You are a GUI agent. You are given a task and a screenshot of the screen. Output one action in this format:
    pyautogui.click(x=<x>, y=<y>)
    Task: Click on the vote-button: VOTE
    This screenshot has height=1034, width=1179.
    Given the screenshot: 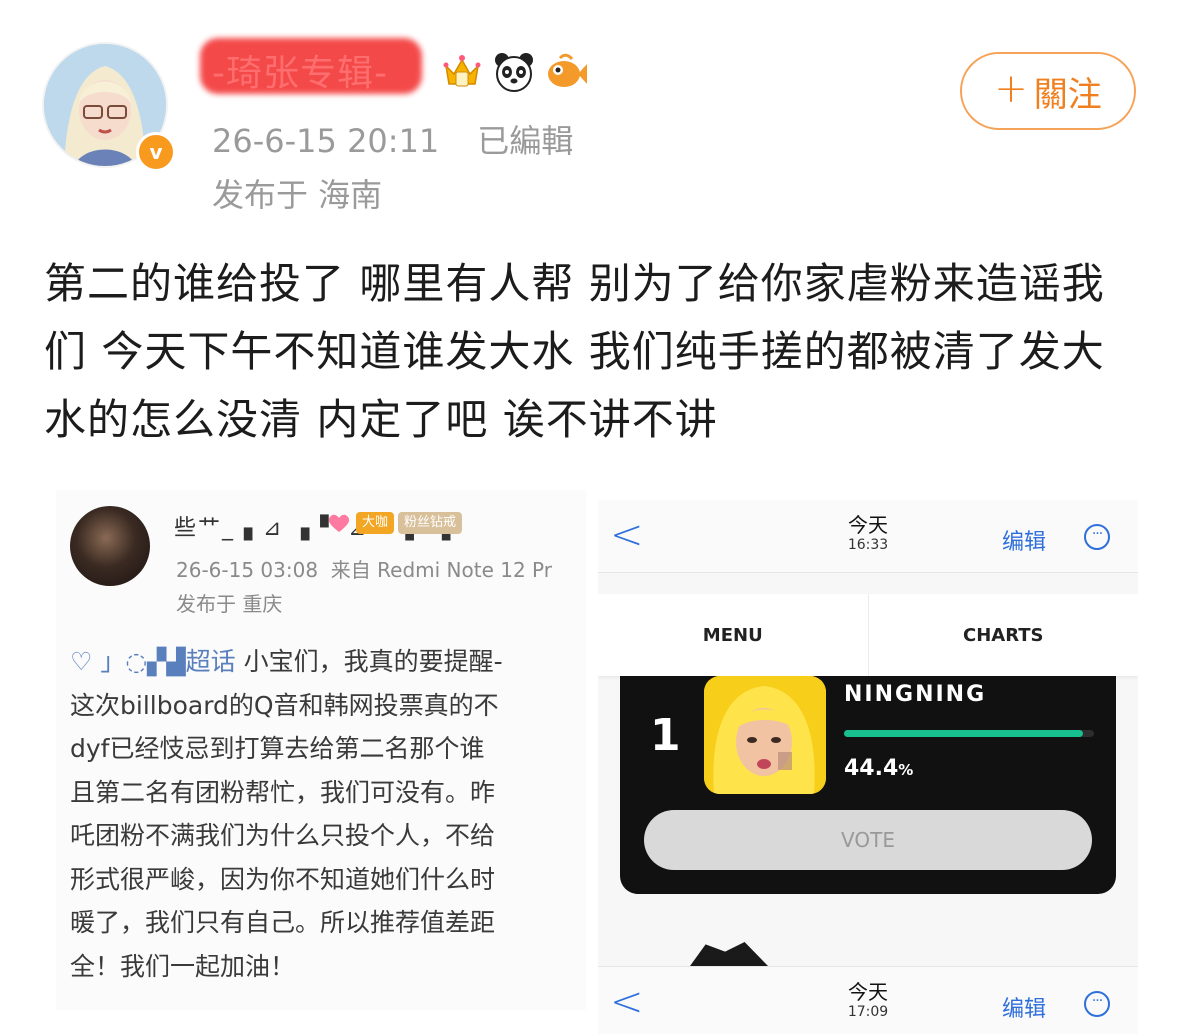 What is the action you would take?
    pyautogui.click(x=868, y=840)
    